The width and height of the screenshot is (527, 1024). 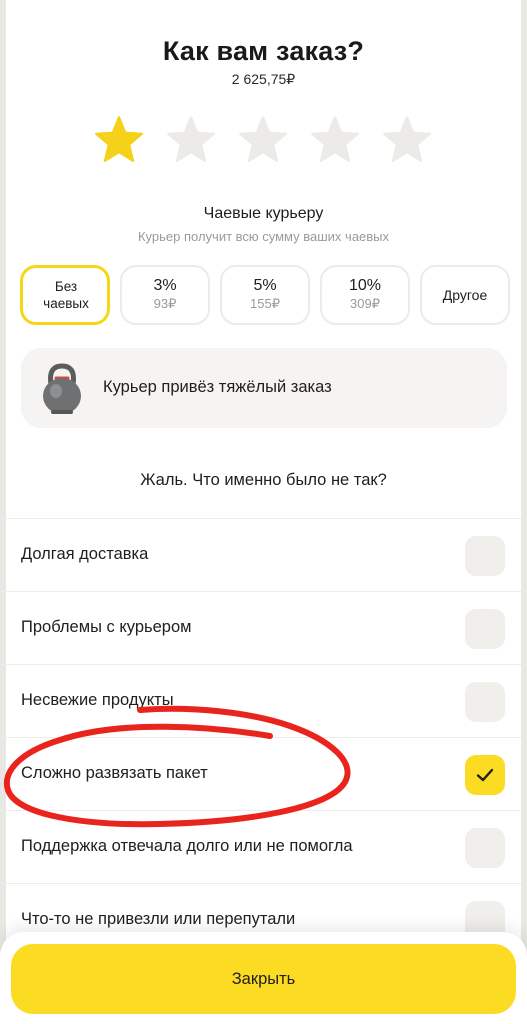 I want to click on tip-option-none: Без чаевых, so click(x=65, y=295).